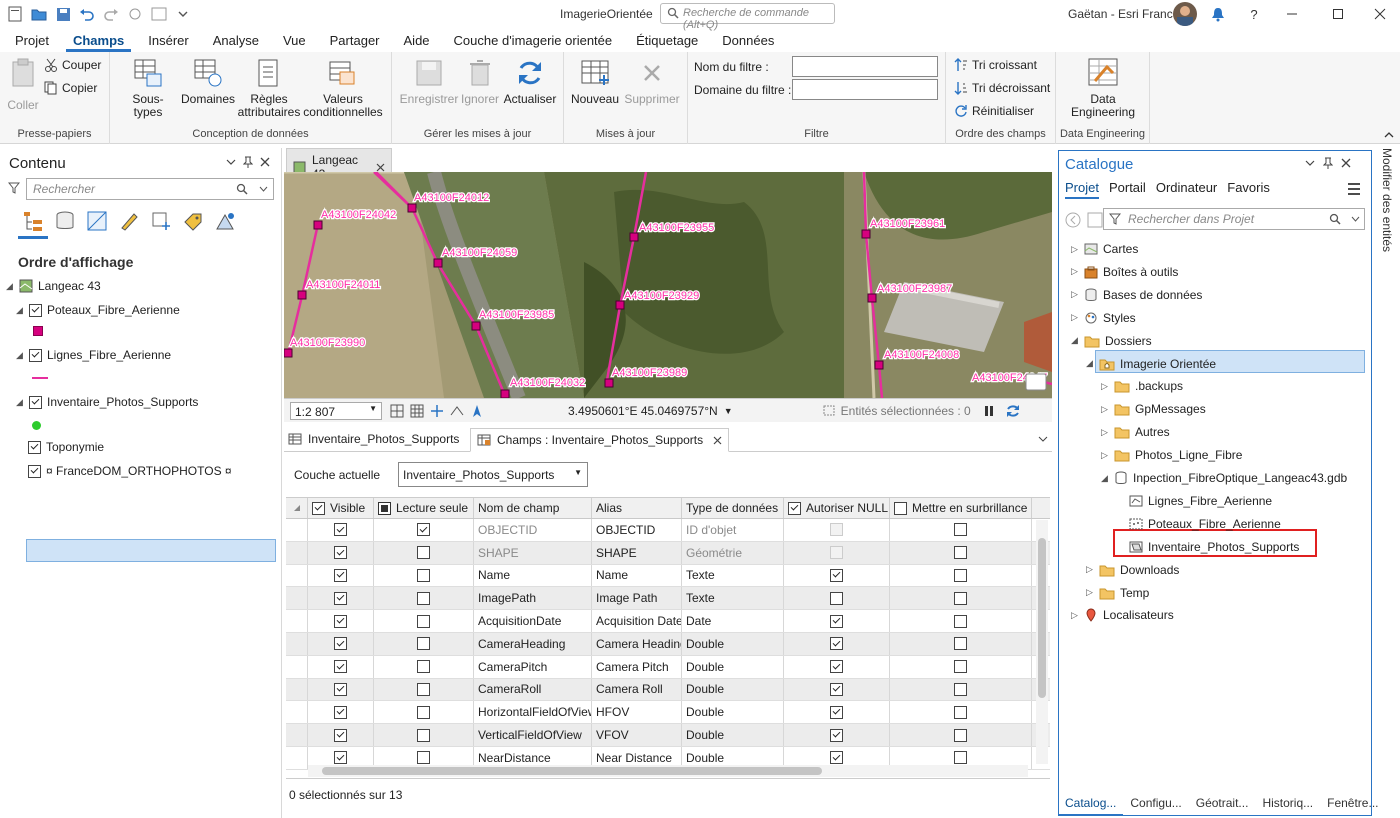 This screenshot has height=818, width=1400. Describe the element at coordinates (373, 439) in the screenshot. I see `attribute-table-tab: Inventaire_Photos_Supports` at that location.